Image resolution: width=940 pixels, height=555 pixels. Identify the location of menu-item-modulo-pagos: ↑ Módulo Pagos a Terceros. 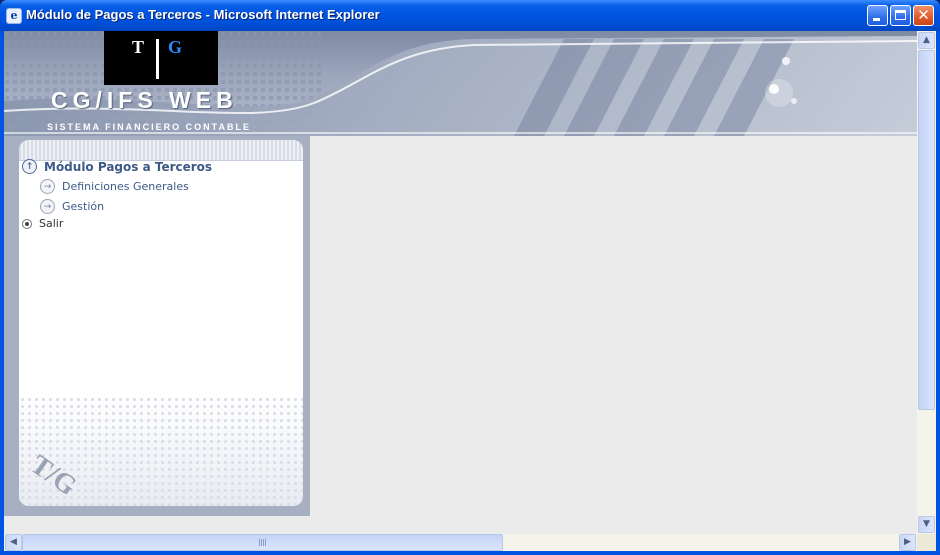
(117, 166).